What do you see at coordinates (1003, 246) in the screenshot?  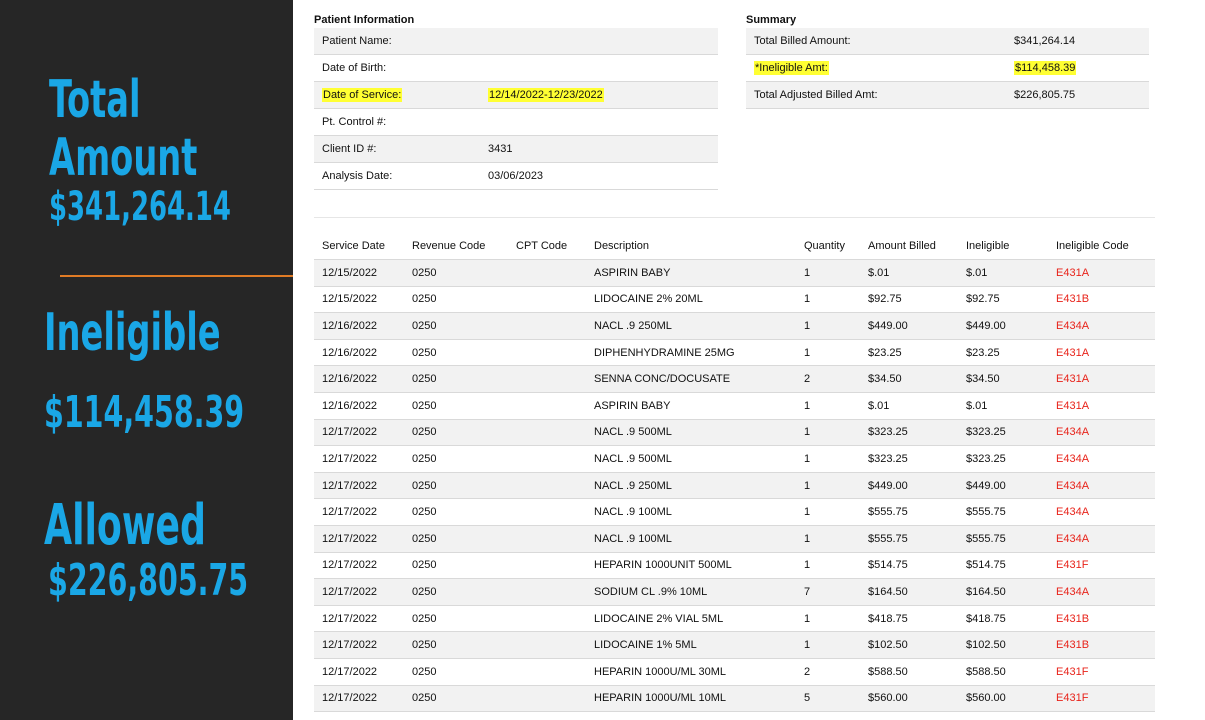 I see `col-ineligible: Ineligible` at bounding box center [1003, 246].